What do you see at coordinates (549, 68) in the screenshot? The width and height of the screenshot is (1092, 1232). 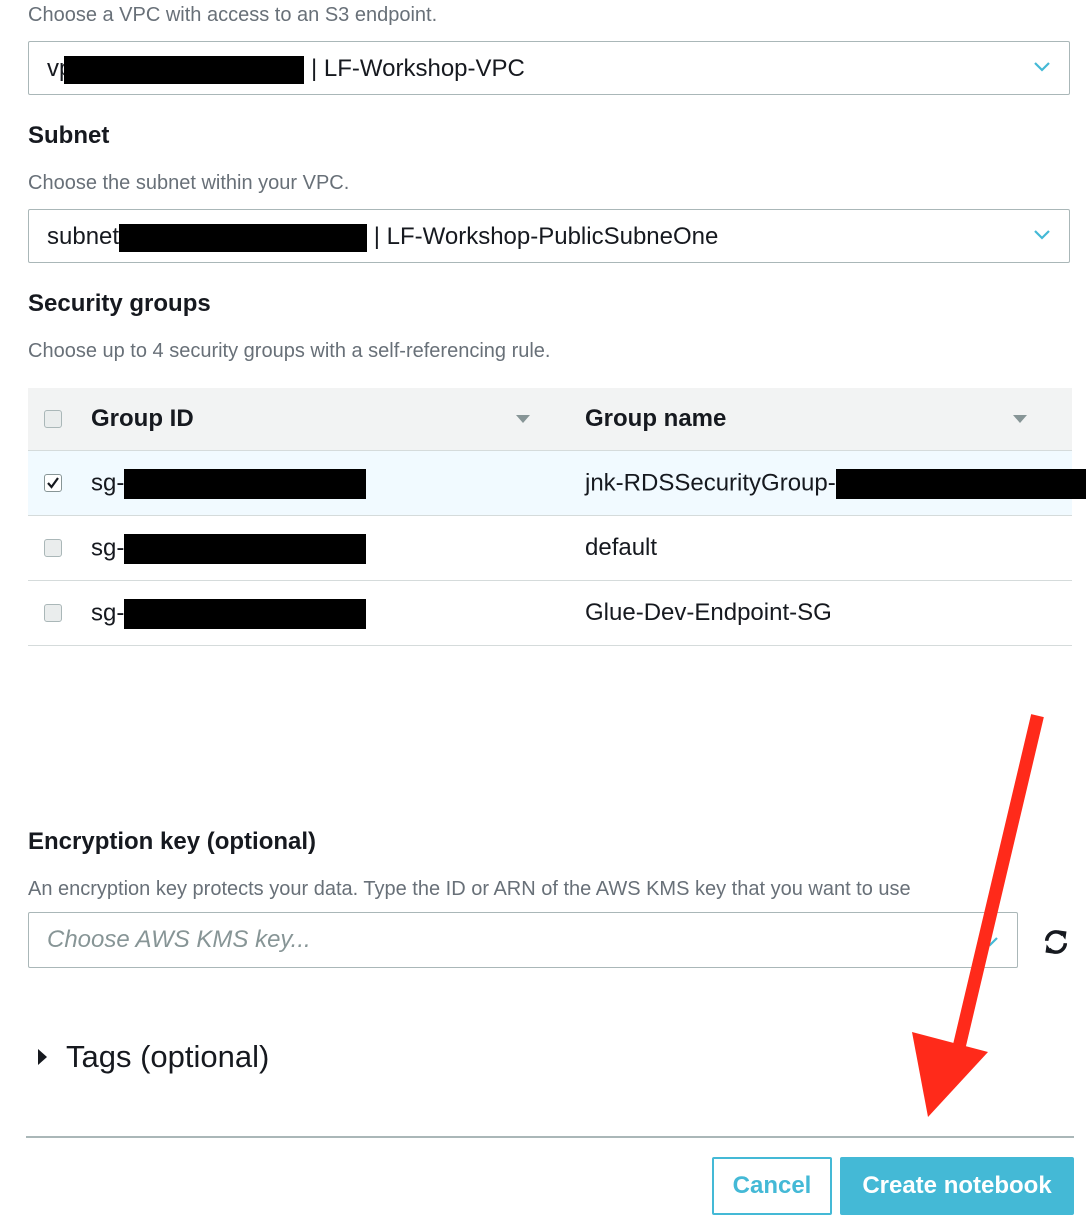 I see `vpc-select: vpc- | LF-Workshop-VPC` at bounding box center [549, 68].